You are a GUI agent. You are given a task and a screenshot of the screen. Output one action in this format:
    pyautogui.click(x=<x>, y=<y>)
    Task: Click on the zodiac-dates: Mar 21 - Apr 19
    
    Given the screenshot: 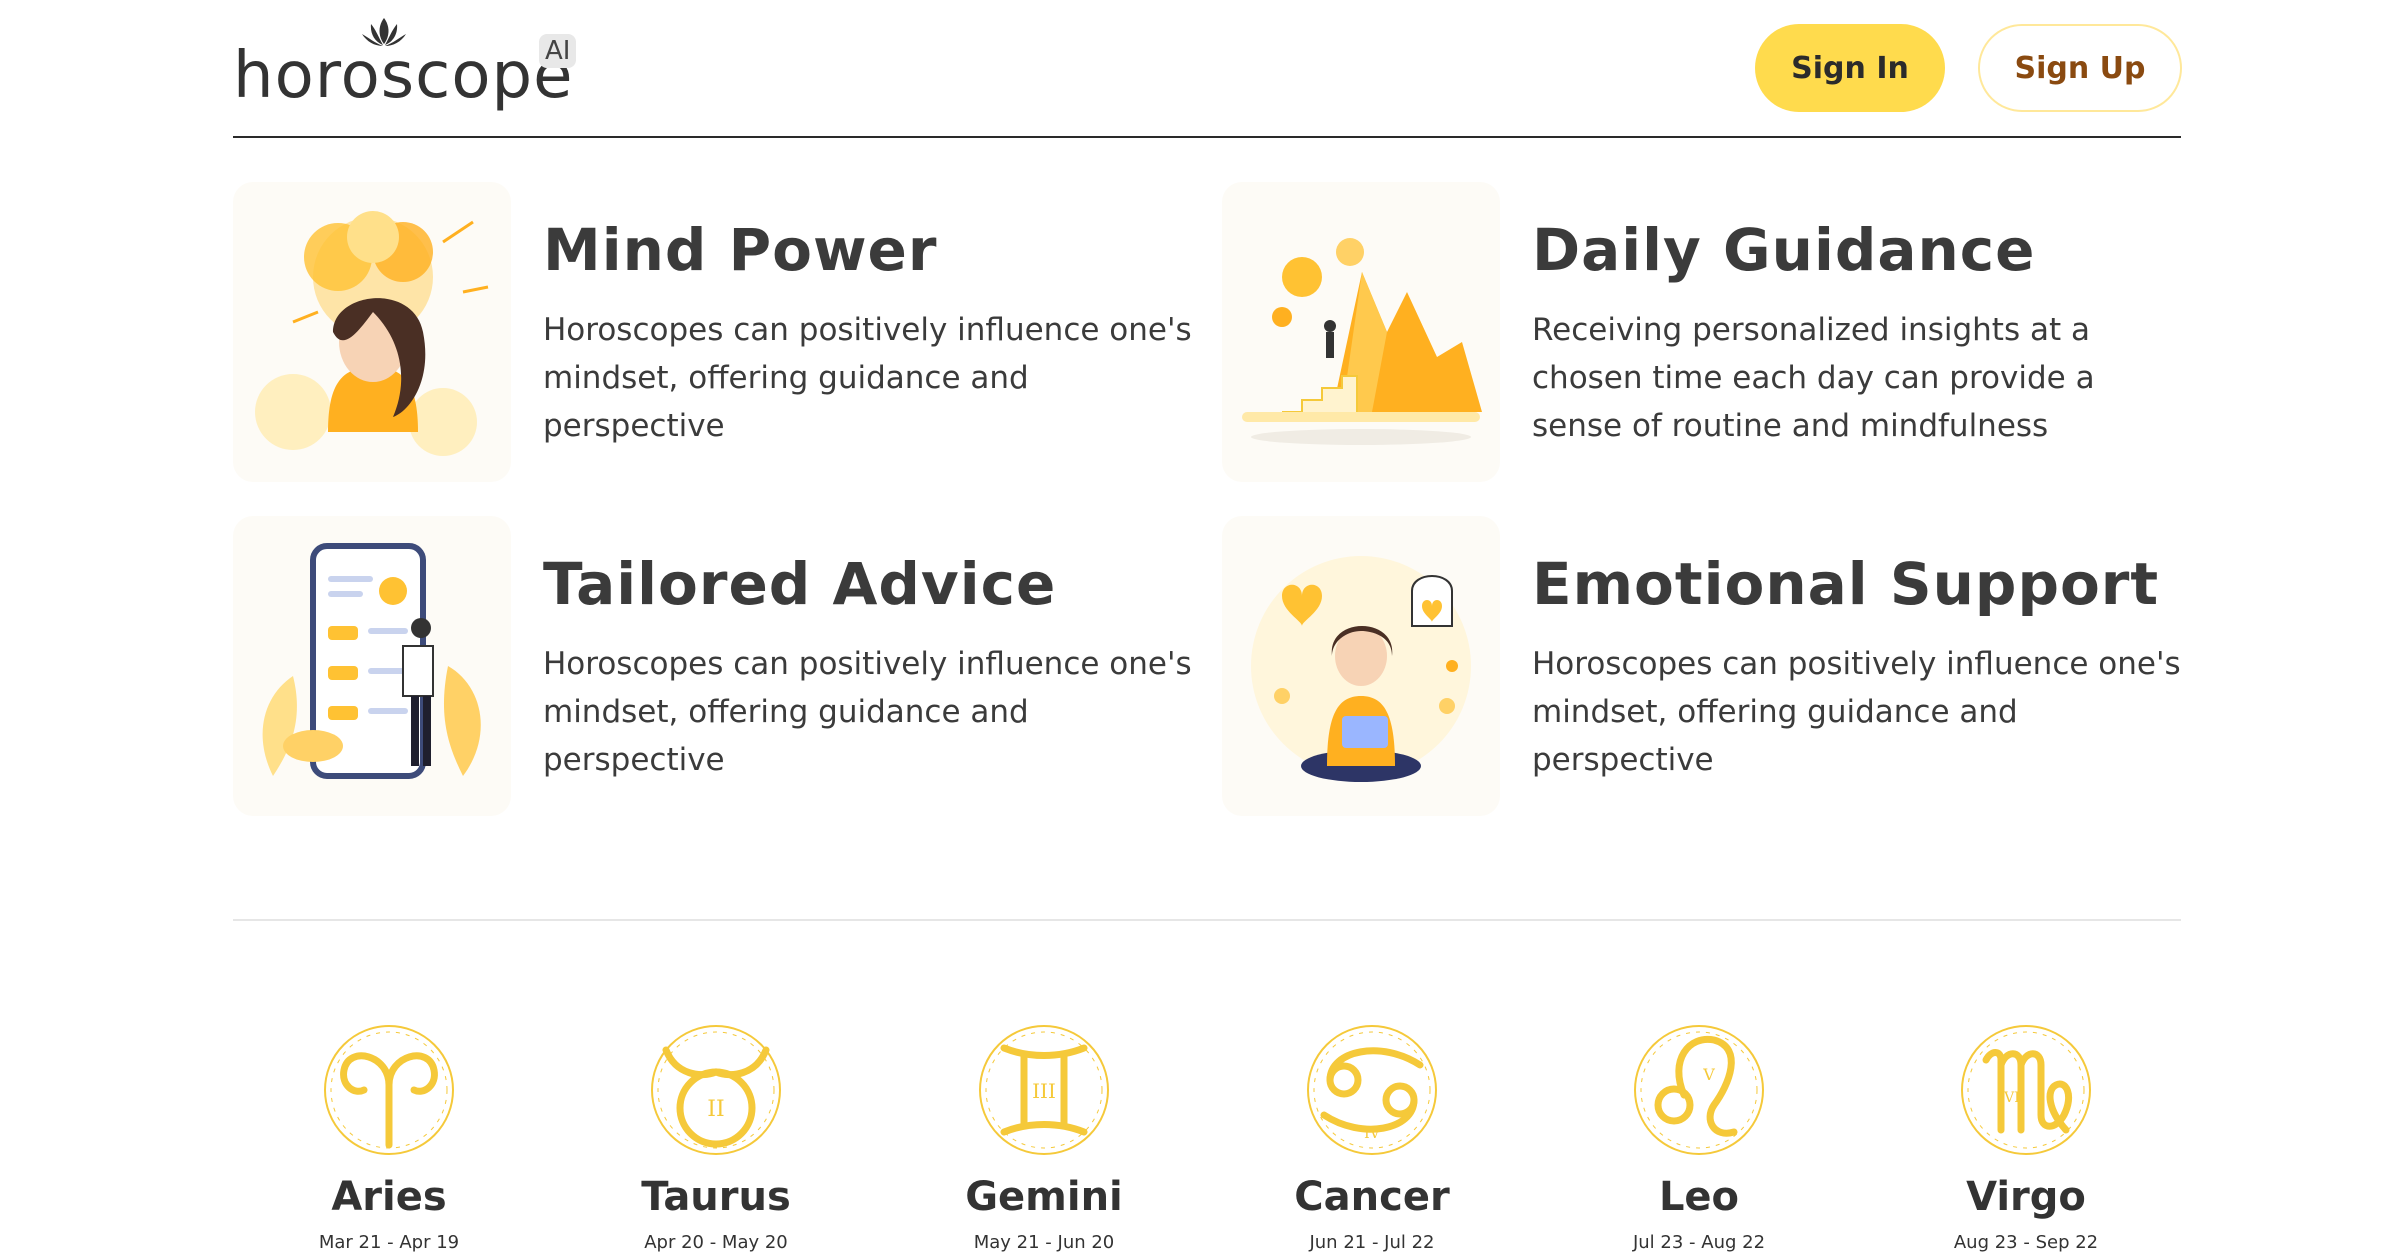 What is the action you would take?
    pyautogui.click(x=389, y=1242)
    